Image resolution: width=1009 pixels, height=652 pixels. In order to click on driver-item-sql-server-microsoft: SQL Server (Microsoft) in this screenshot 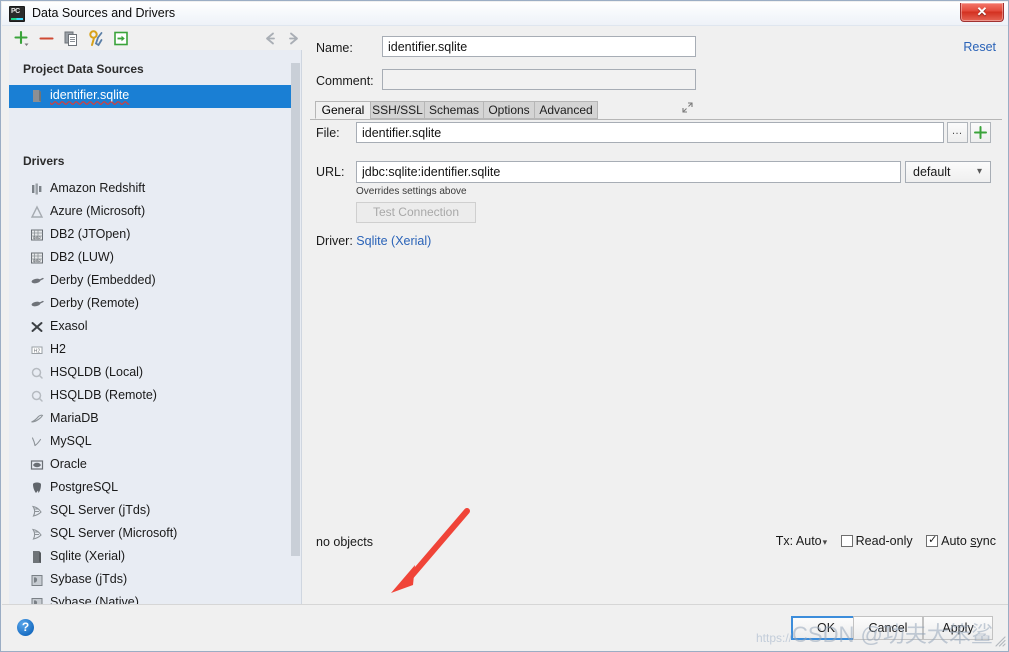, I will do `click(150, 534)`.